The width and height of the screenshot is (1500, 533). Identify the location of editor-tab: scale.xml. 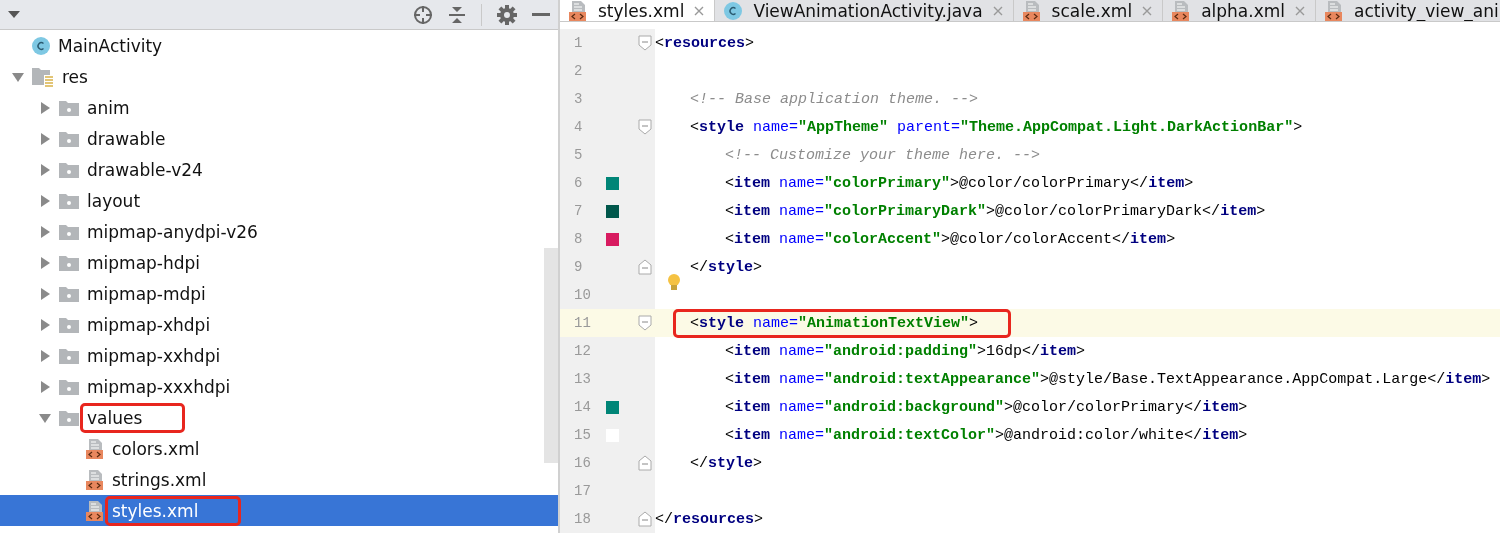
(1088, 10).